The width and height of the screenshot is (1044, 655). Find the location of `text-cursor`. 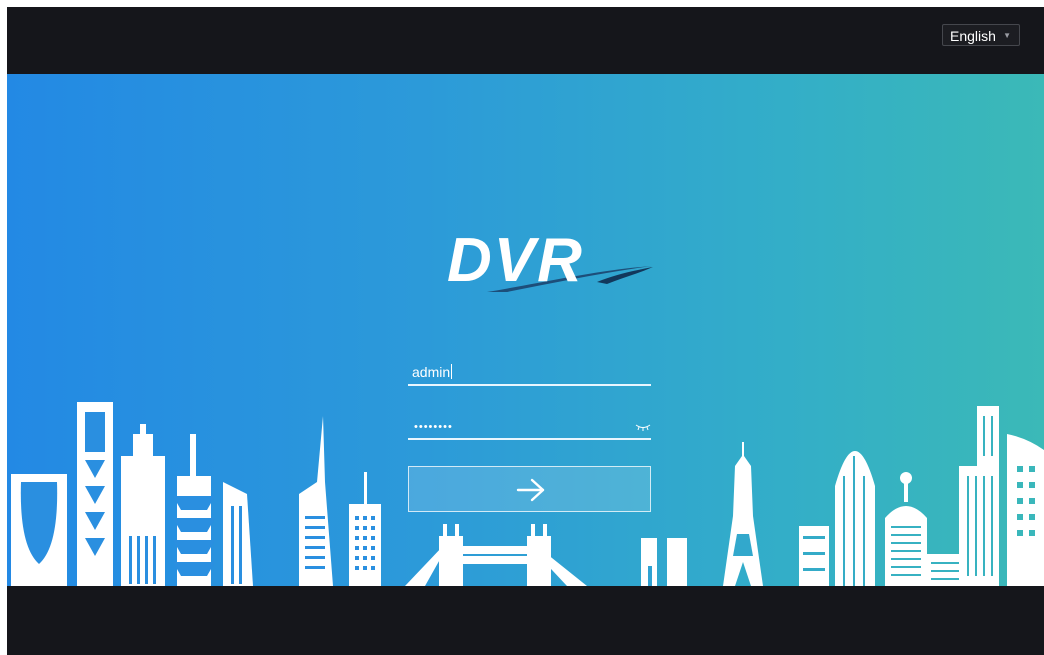

text-cursor is located at coordinates (452, 371).